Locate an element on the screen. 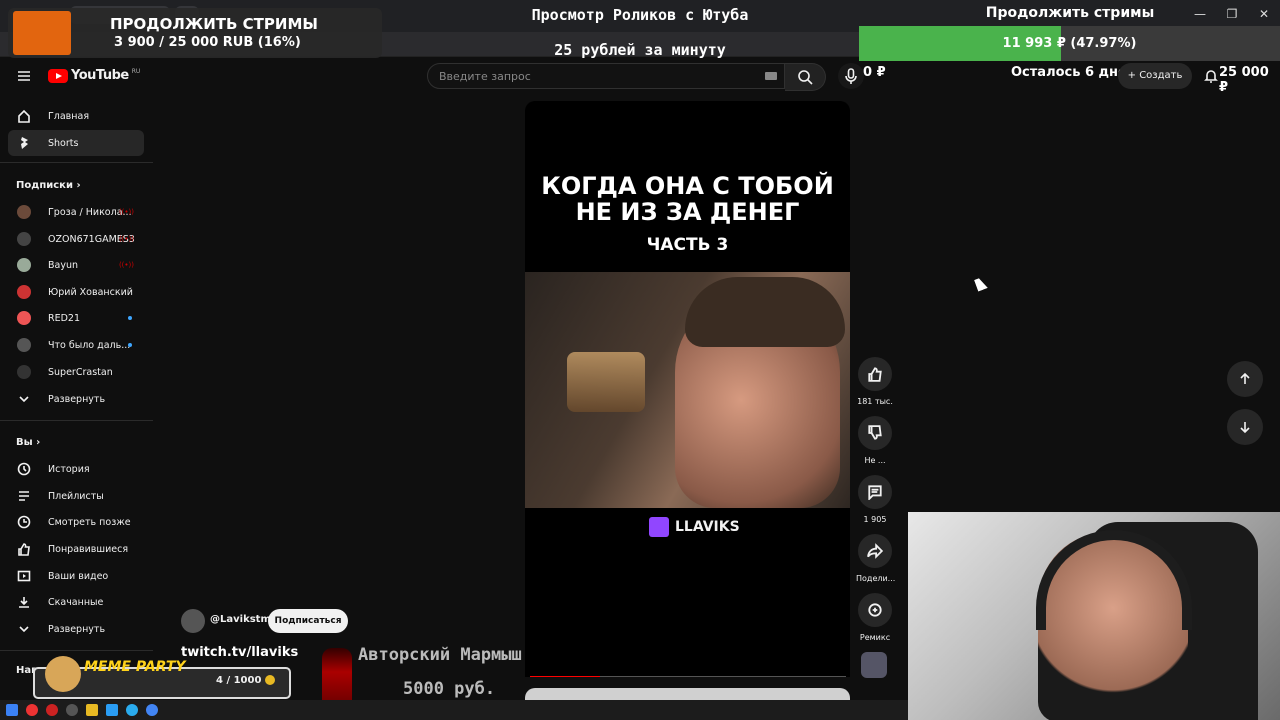  meme-party-count: 4 / 1000 is located at coordinates (245, 680).